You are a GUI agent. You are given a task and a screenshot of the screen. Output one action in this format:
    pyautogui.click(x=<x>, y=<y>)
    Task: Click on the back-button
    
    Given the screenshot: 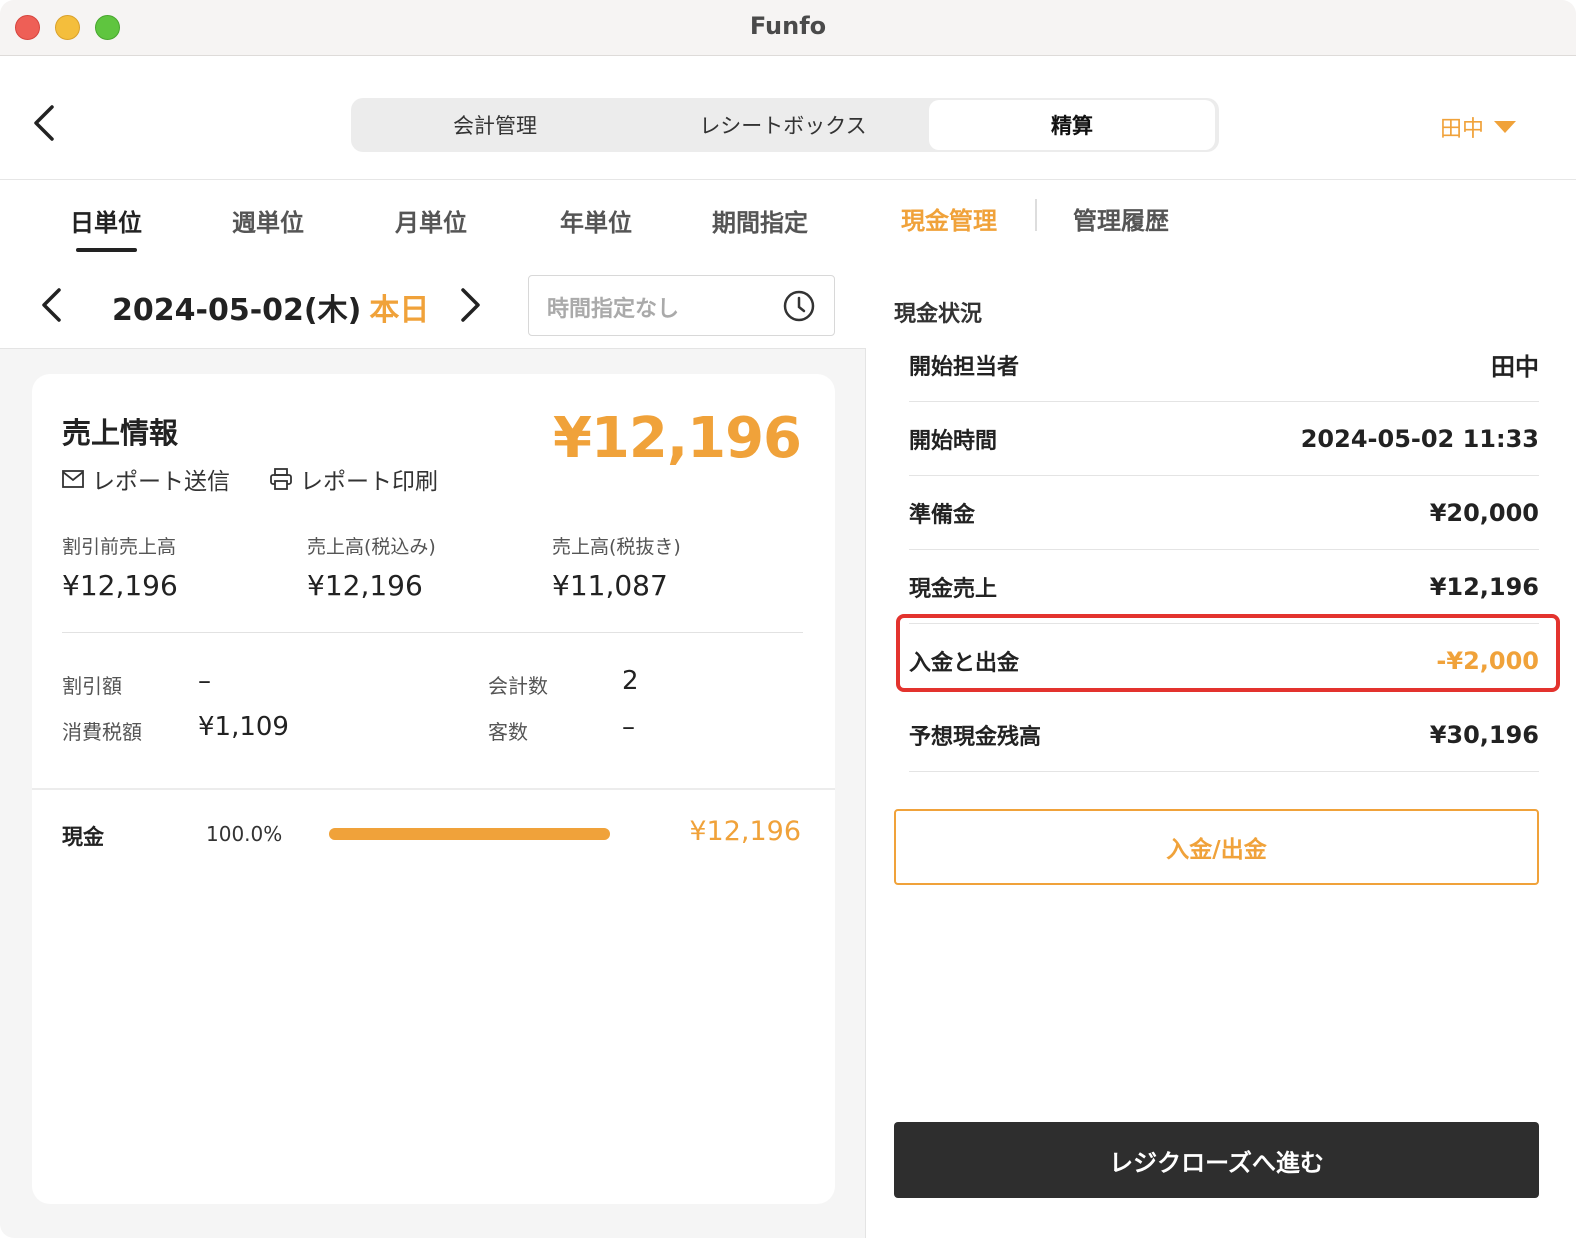 What is the action you would take?
    pyautogui.click(x=44, y=123)
    